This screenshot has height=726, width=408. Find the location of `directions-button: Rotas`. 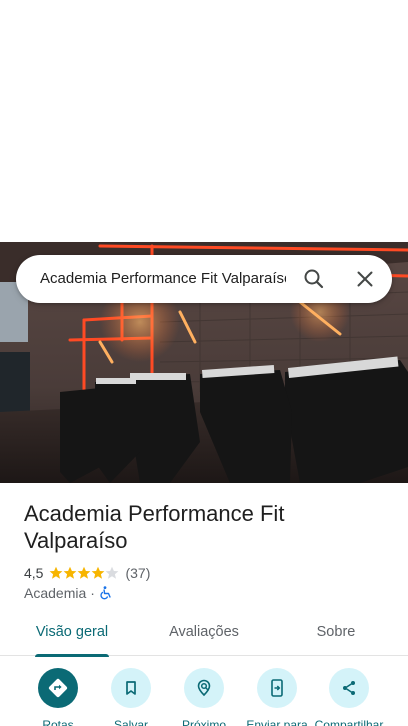

directions-button: Rotas is located at coordinates (58, 697).